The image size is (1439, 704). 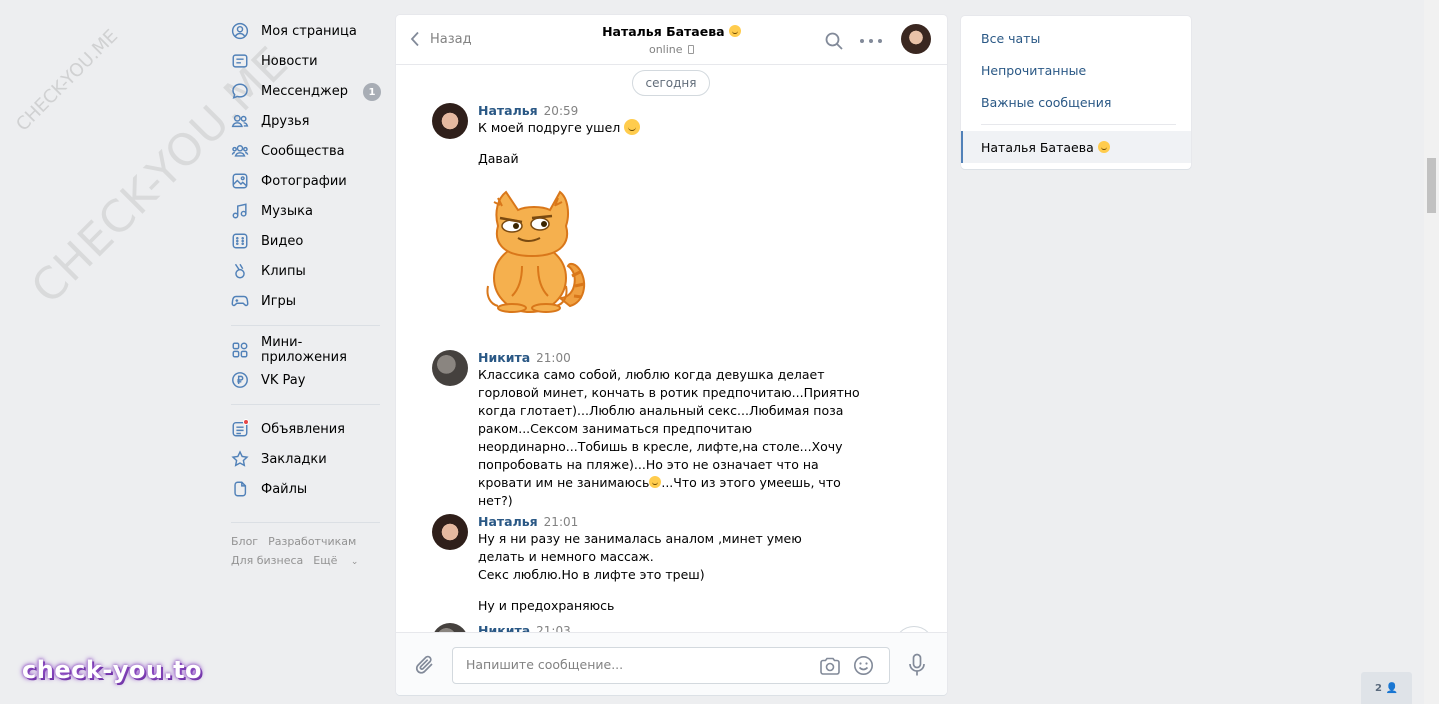 What do you see at coordinates (1431, 352) in the screenshot?
I see `page-scrollbar` at bounding box center [1431, 352].